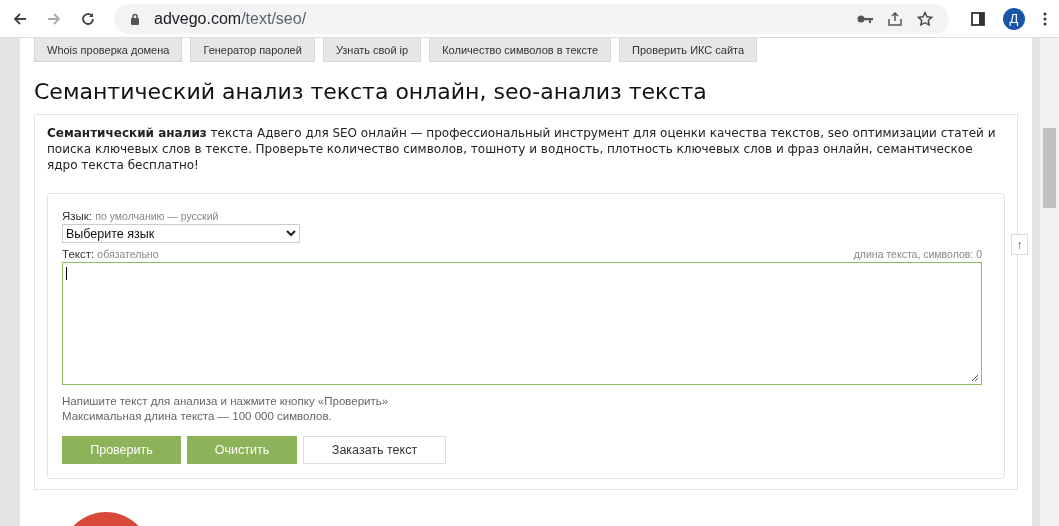 The height and width of the screenshot is (526, 1059). What do you see at coordinates (135, 18) in the screenshot?
I see `lock-icon` at bounding box center [135, 18].